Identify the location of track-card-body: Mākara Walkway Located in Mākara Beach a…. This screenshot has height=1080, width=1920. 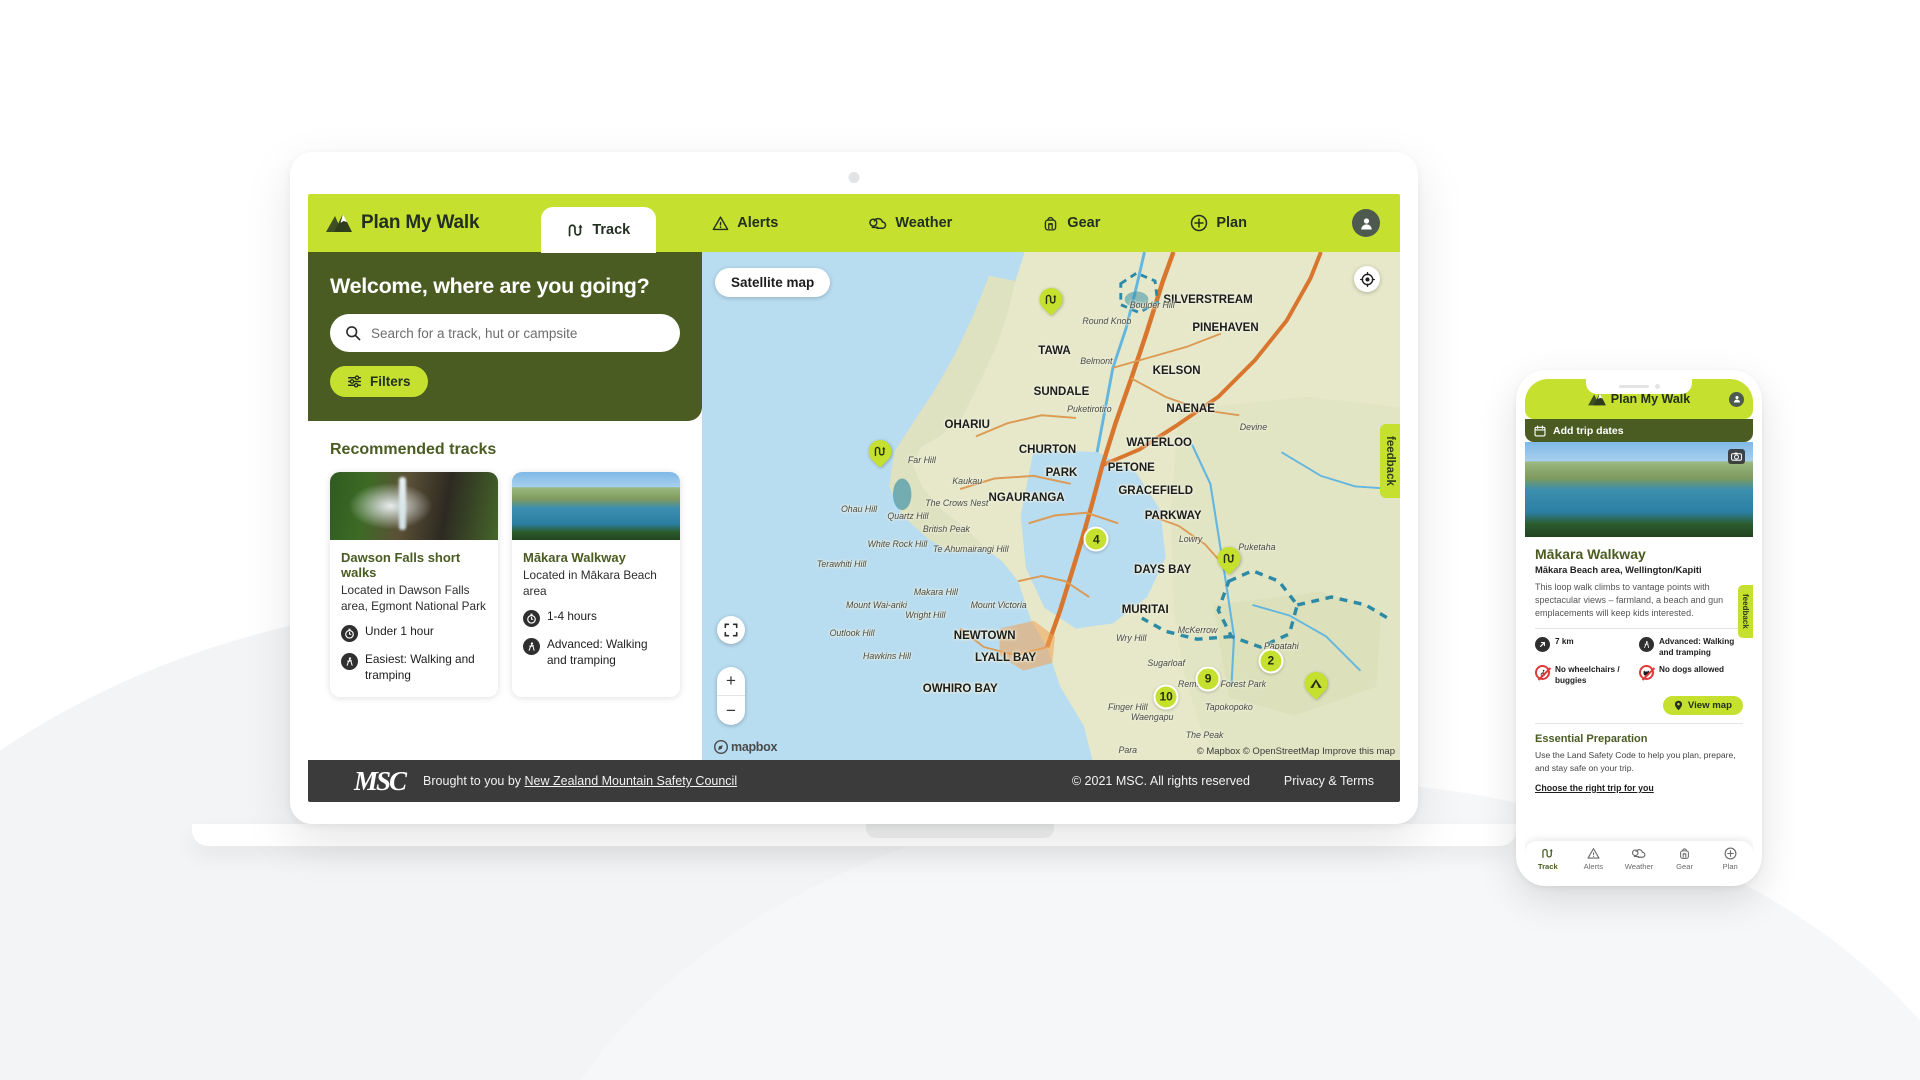
(596, 611).